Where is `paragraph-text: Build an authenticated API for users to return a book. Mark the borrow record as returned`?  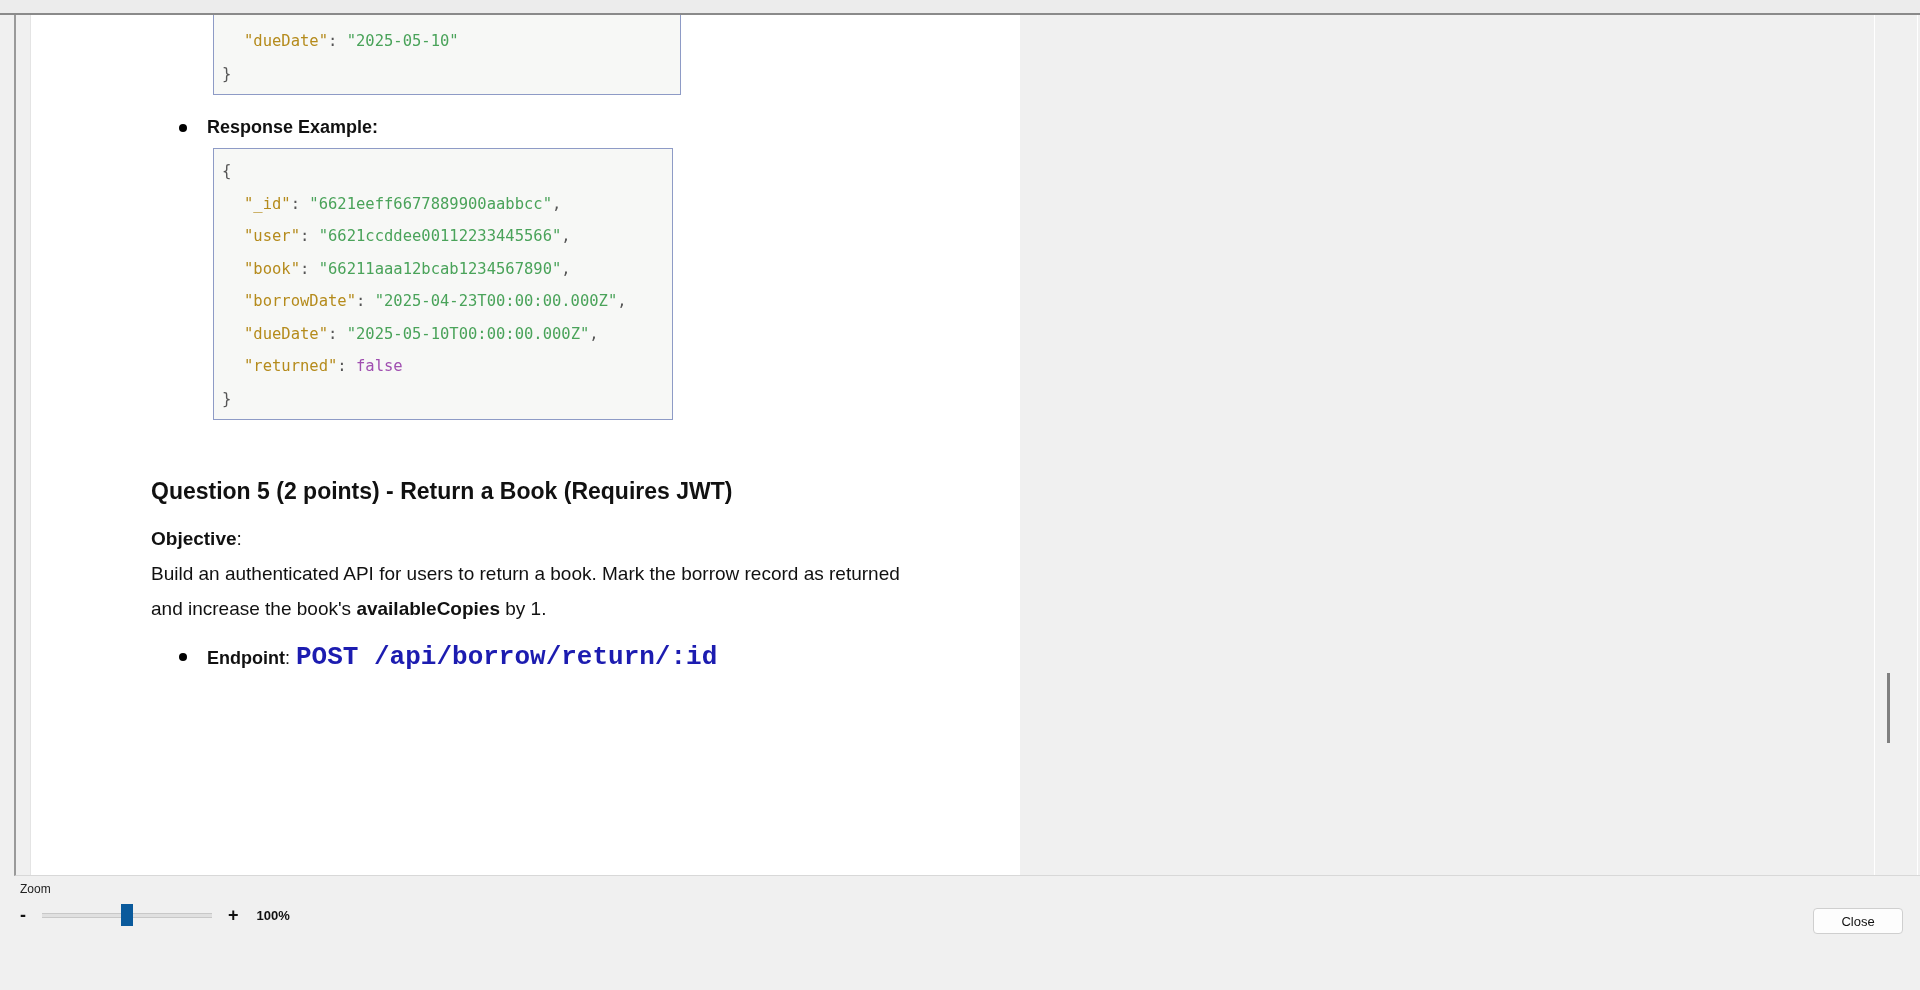
paragraph-text: Build an authenticated API for users to return a book. Mark the borrow record as returned is located at coordinates (525, 573).